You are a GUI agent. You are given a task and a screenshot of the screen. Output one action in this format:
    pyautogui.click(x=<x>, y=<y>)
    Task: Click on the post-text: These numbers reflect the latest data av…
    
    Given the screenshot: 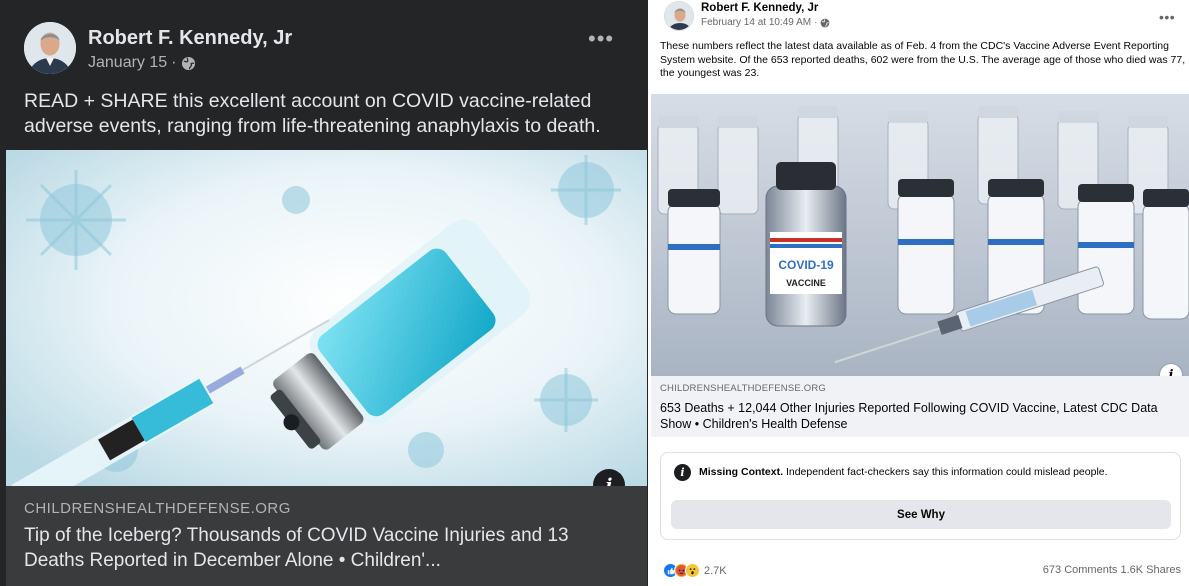 What is the action you would take?
    pyautogui.click(x=923, y=59)
    